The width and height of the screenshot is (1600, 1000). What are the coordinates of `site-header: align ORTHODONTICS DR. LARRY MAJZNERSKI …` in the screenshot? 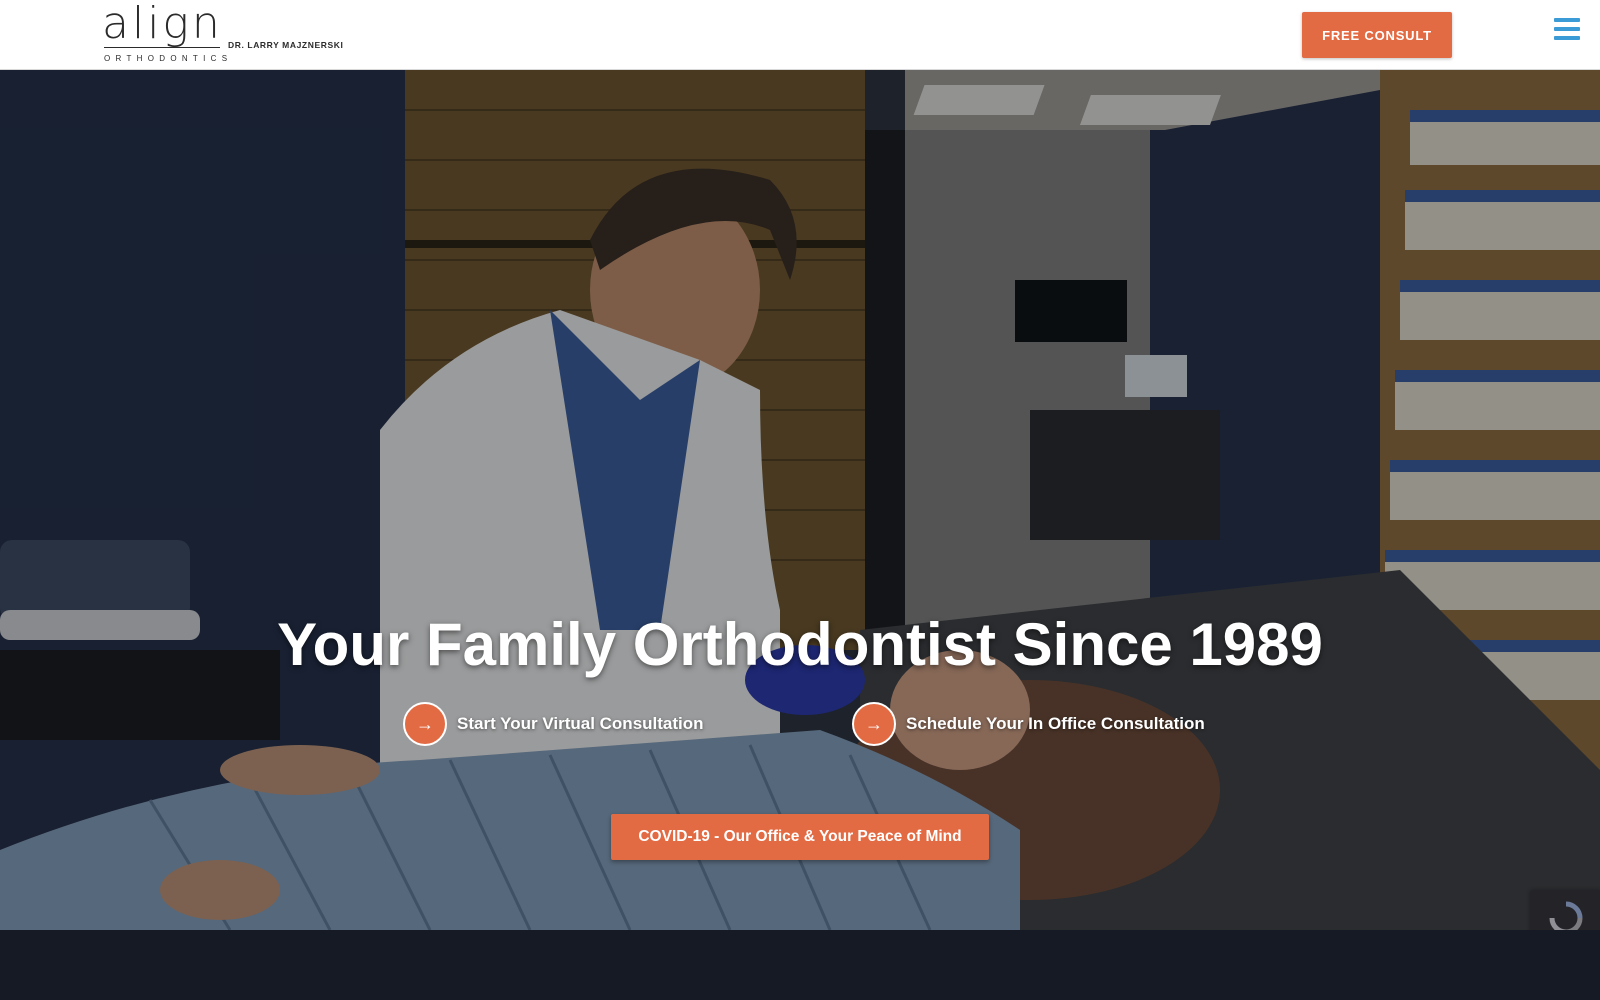 It's located at (800, 35).